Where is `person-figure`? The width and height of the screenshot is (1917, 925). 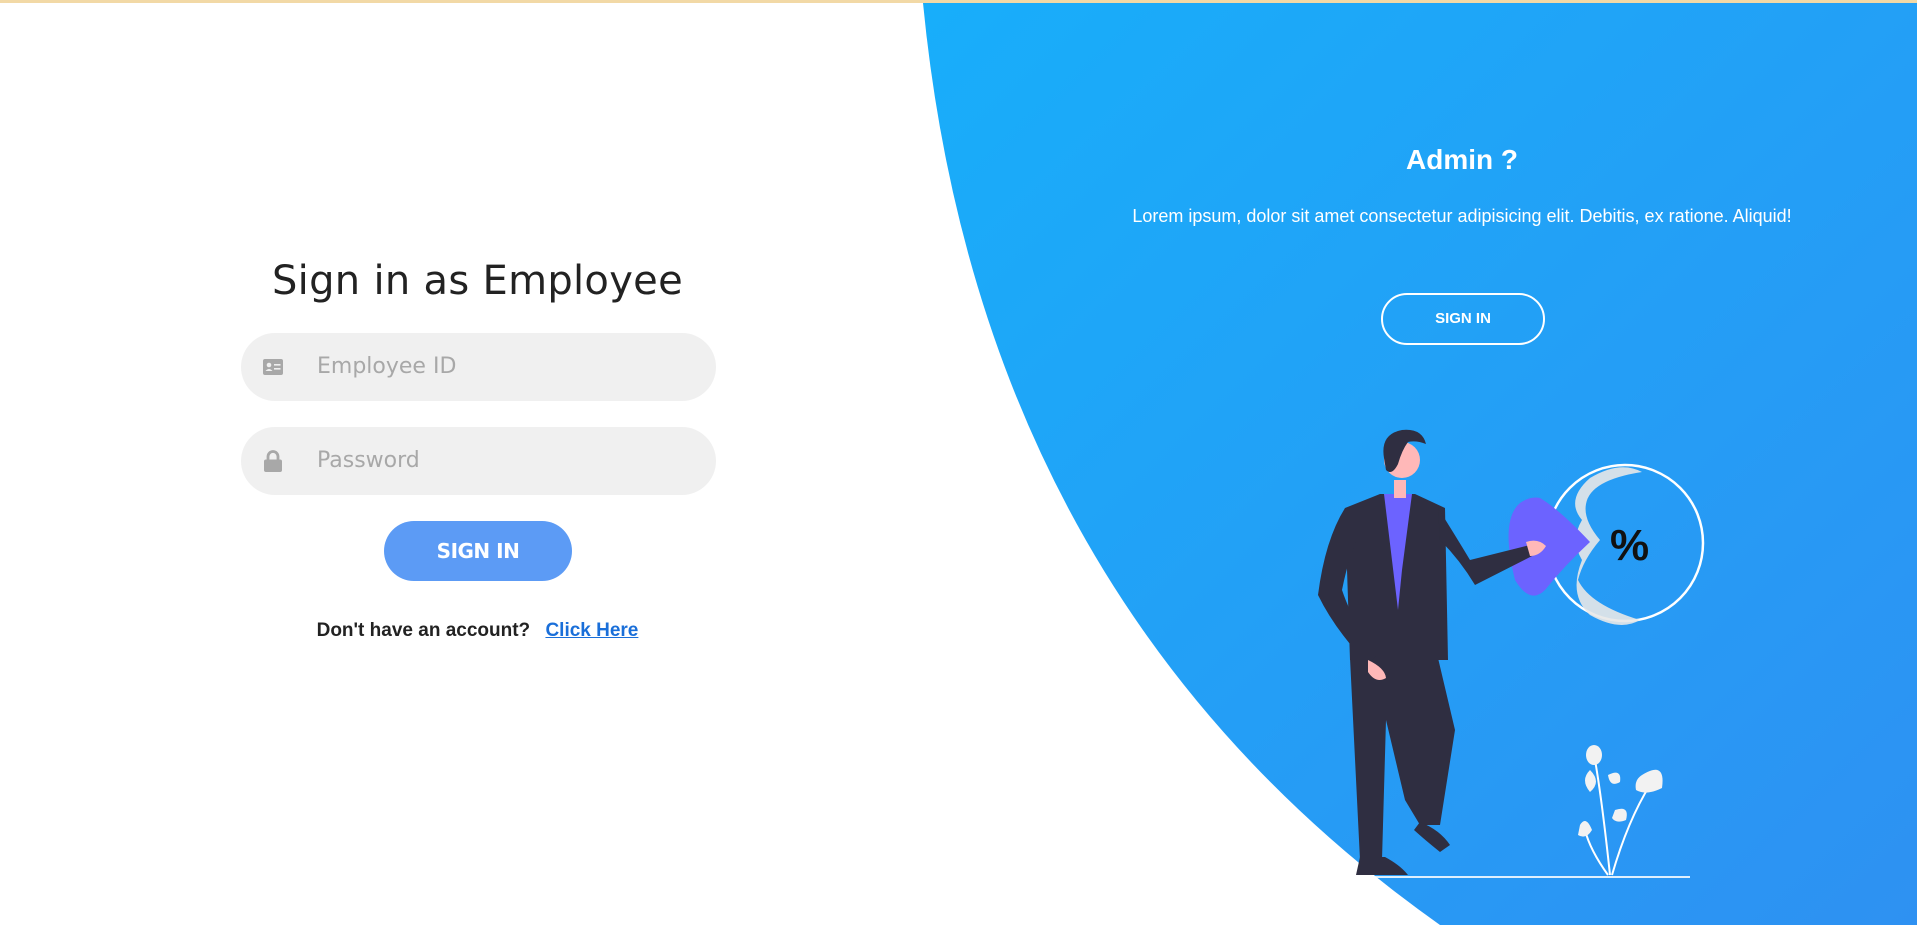 person-figure is located at coordinates (1432, 652).